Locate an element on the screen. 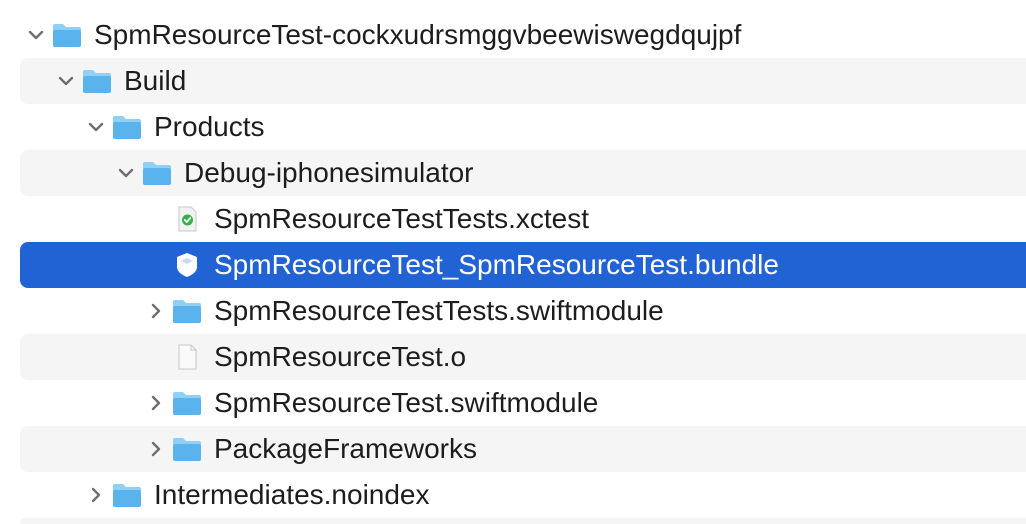 This screenshot has height=524, width=1026. tree-row-label: SpmResourceTestTests.swiftmodule is located at coordinates (439, 310).